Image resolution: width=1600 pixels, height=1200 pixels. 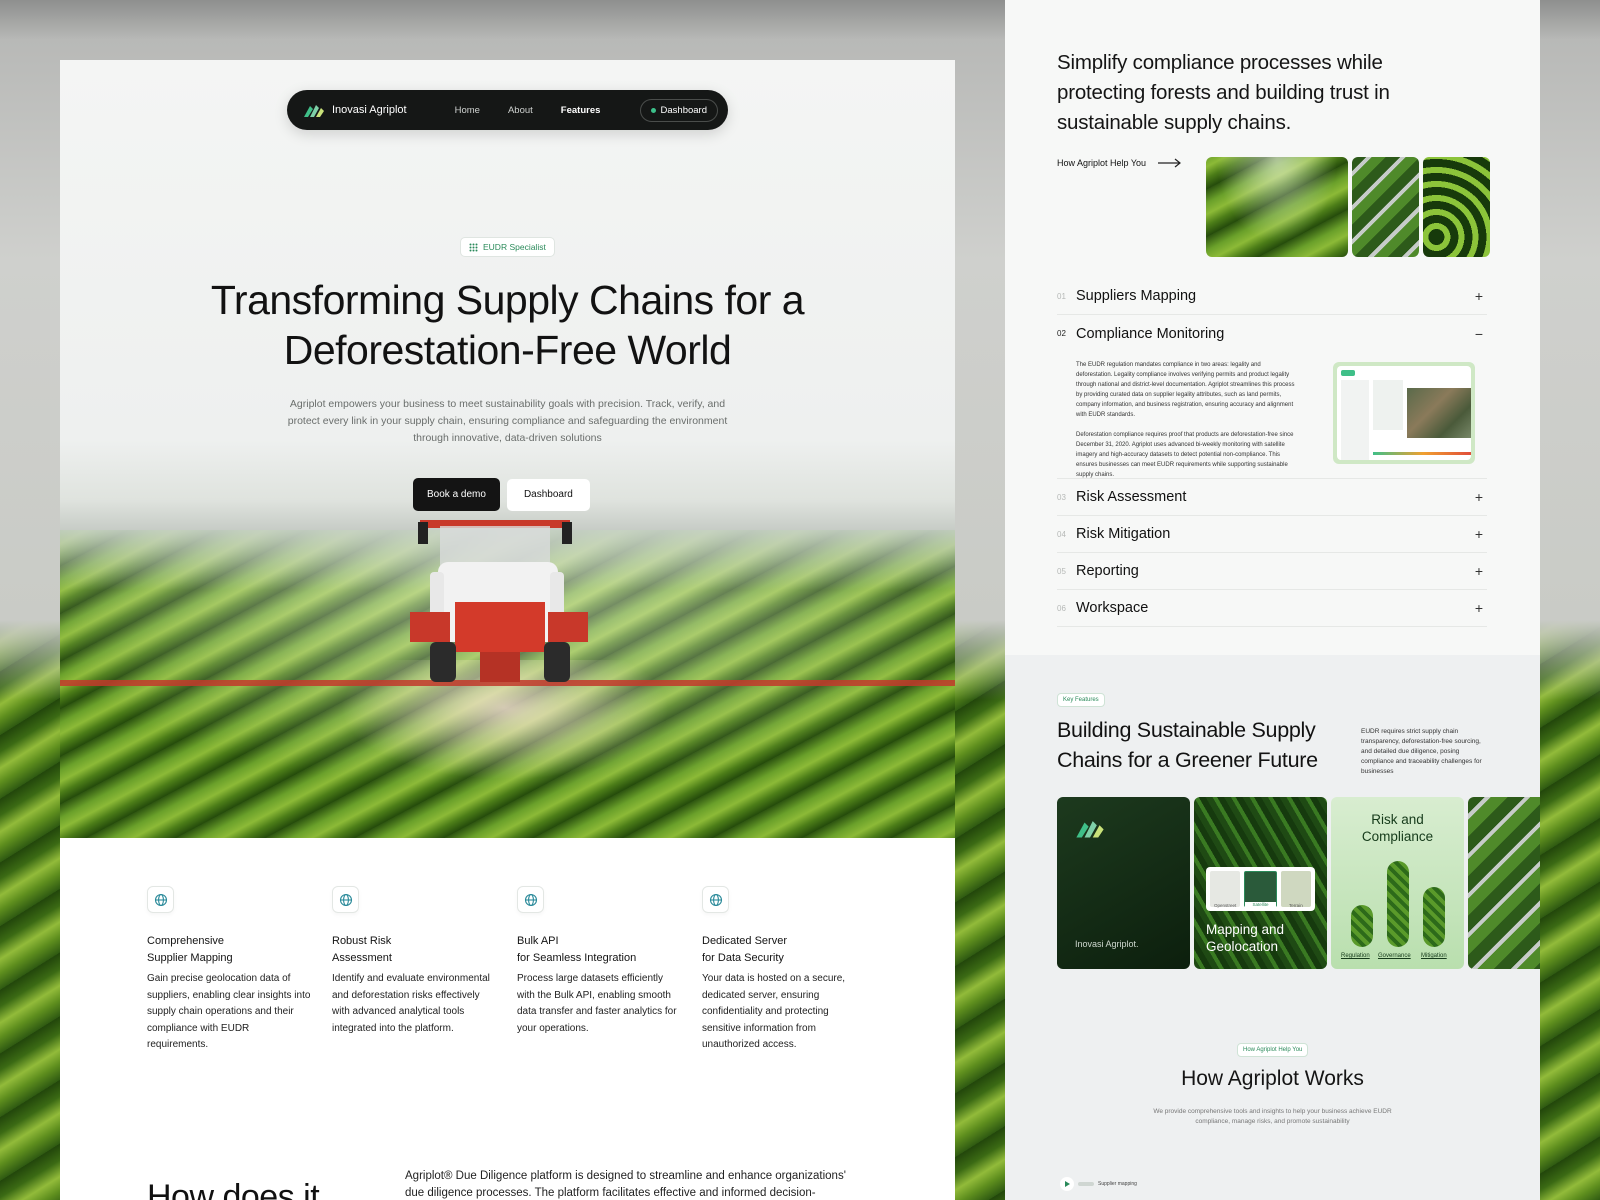 What do you see at coordinates (456, 494) in the screenshot?
I see `book-demo-button: Book a demo` at bounding box center [456, 494].